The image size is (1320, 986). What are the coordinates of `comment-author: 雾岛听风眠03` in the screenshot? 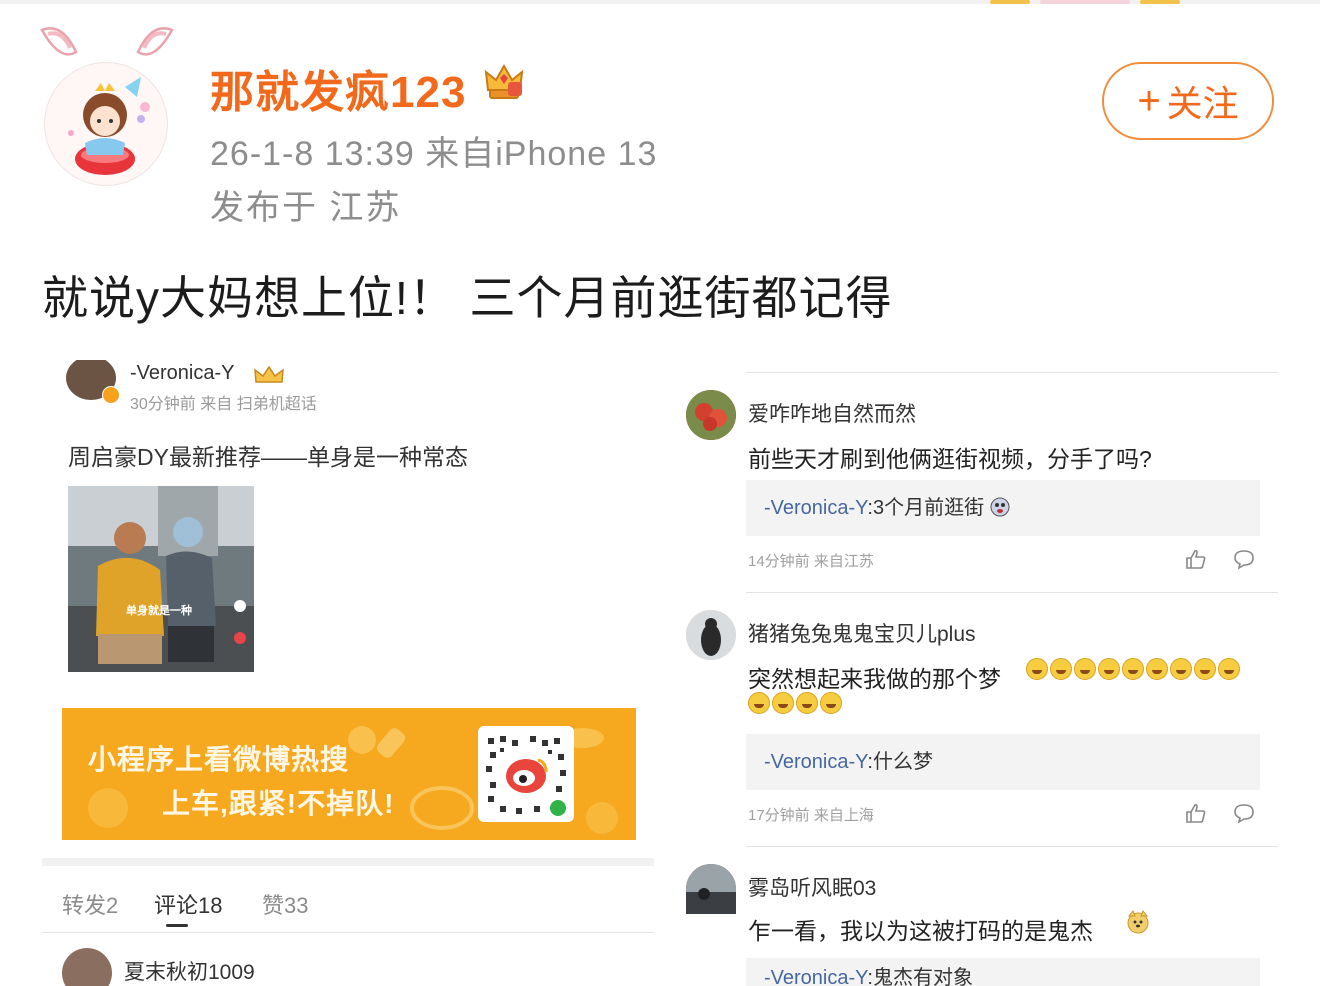 It's located at (812, 888).